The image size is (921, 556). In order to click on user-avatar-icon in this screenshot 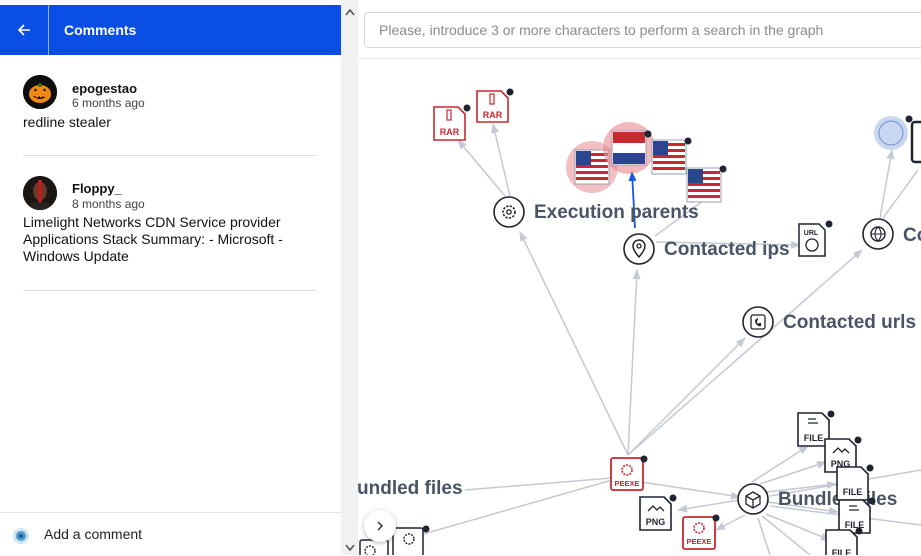, I will do `click(21, 536)`.